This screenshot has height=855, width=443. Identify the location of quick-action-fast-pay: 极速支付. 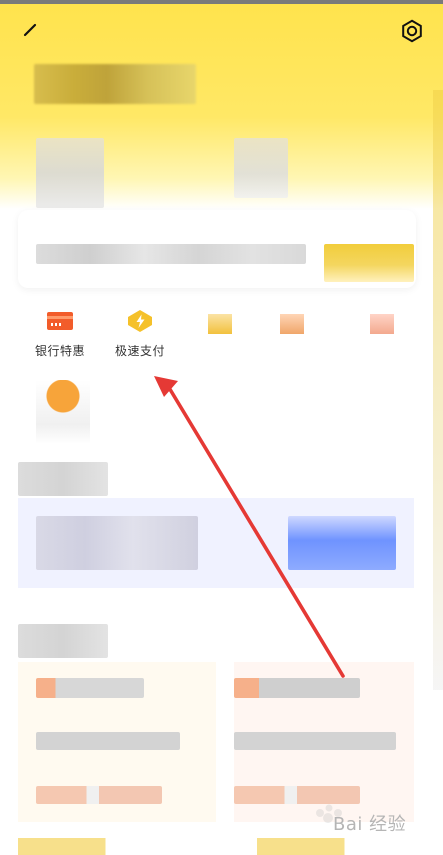
(140, 338).